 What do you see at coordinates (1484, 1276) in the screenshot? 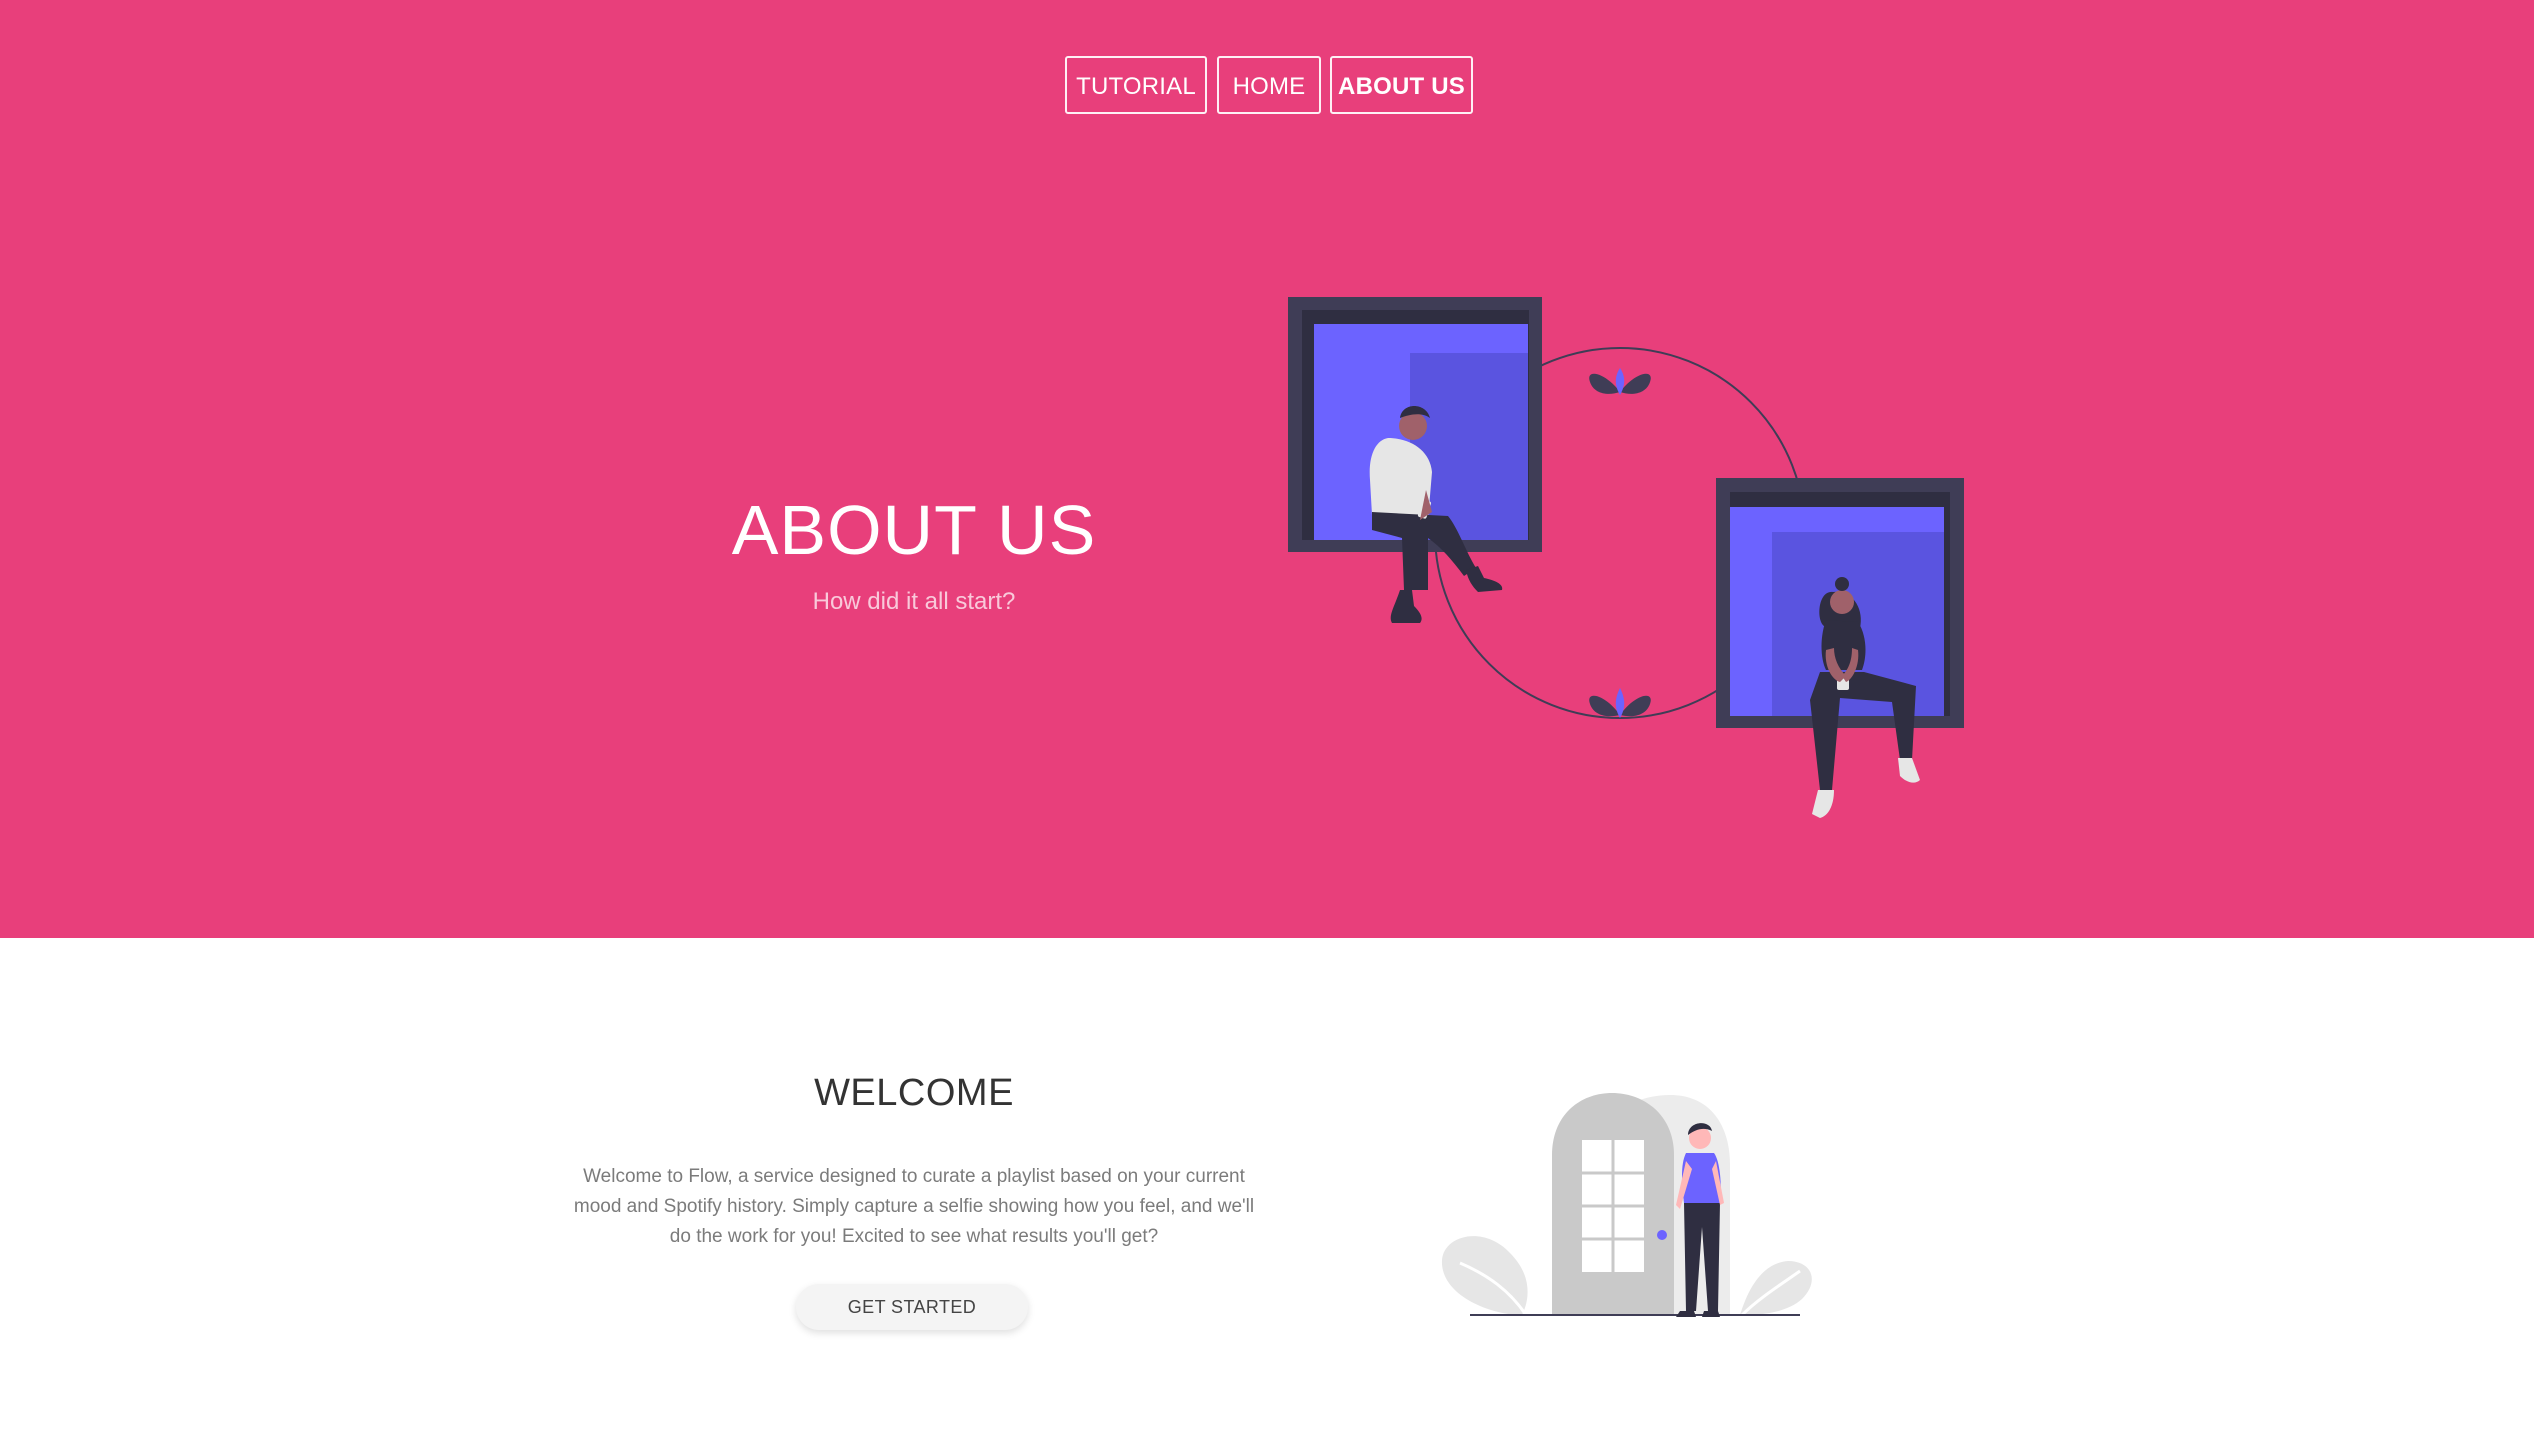
I see `left-plant` at bounding box center [1484, 1276].